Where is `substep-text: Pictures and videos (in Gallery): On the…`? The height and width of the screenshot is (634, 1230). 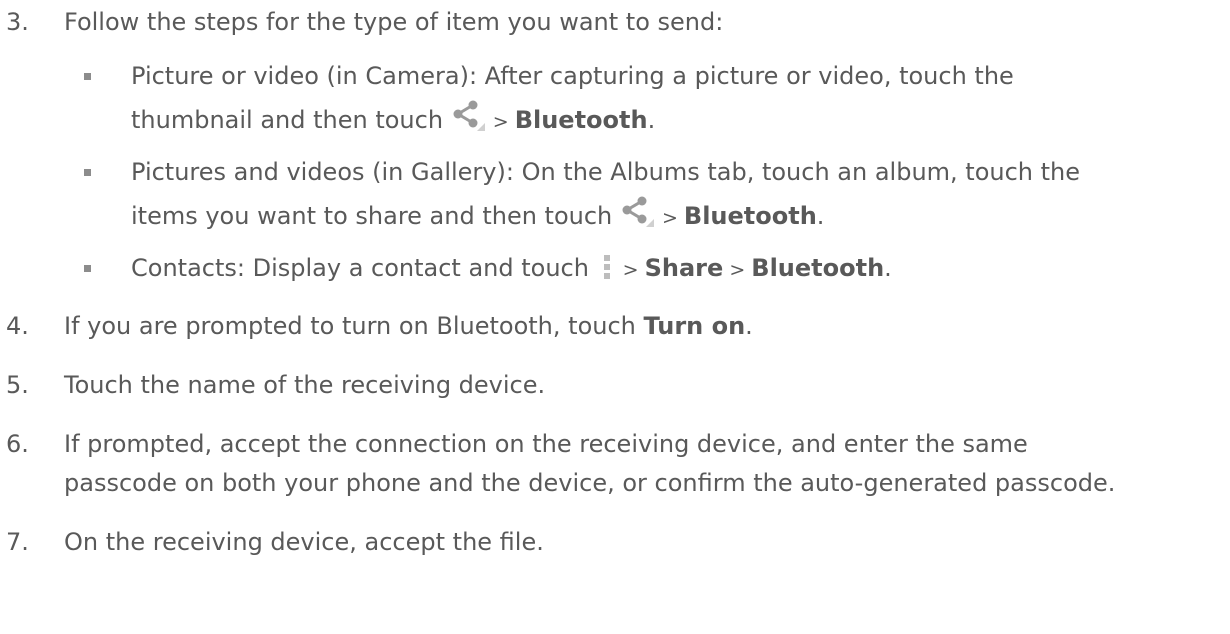
substep-text: Pictures and videos (in Gallery): On the… is located at coordinates (606, 172).